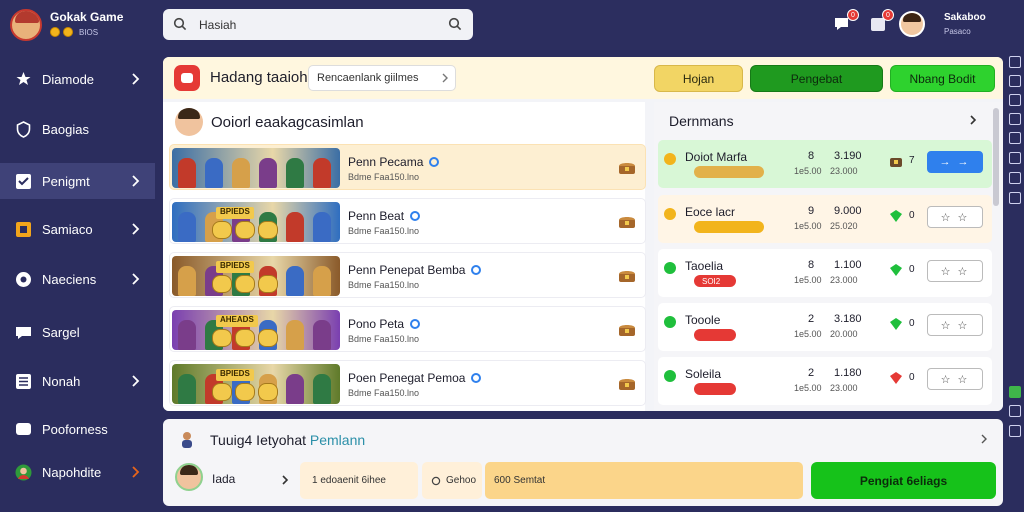 This screenshot has width=1024, height=512. What do you see at coordinates (77, 229) in the screenshot?
I see `sidebar-item-samiaco: Samiaco` at bounding box center [77, 229].